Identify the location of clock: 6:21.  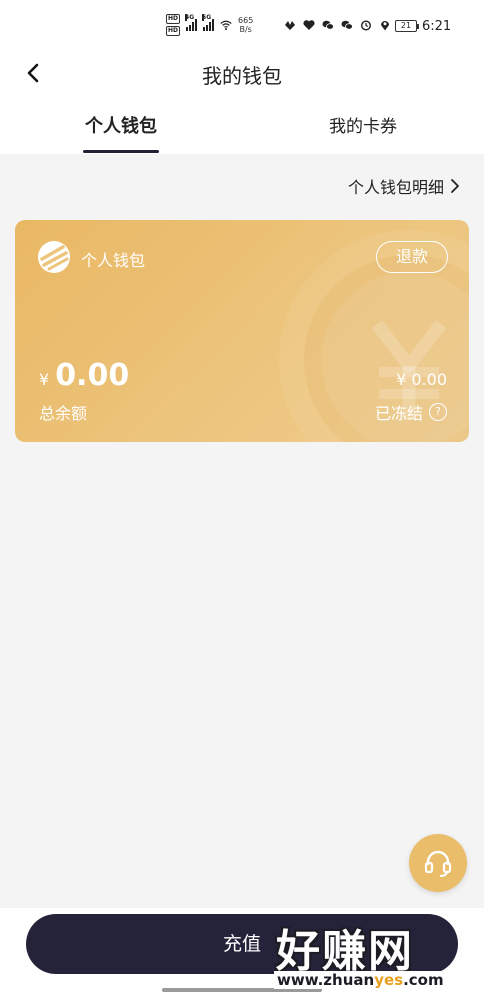
(437, 26).